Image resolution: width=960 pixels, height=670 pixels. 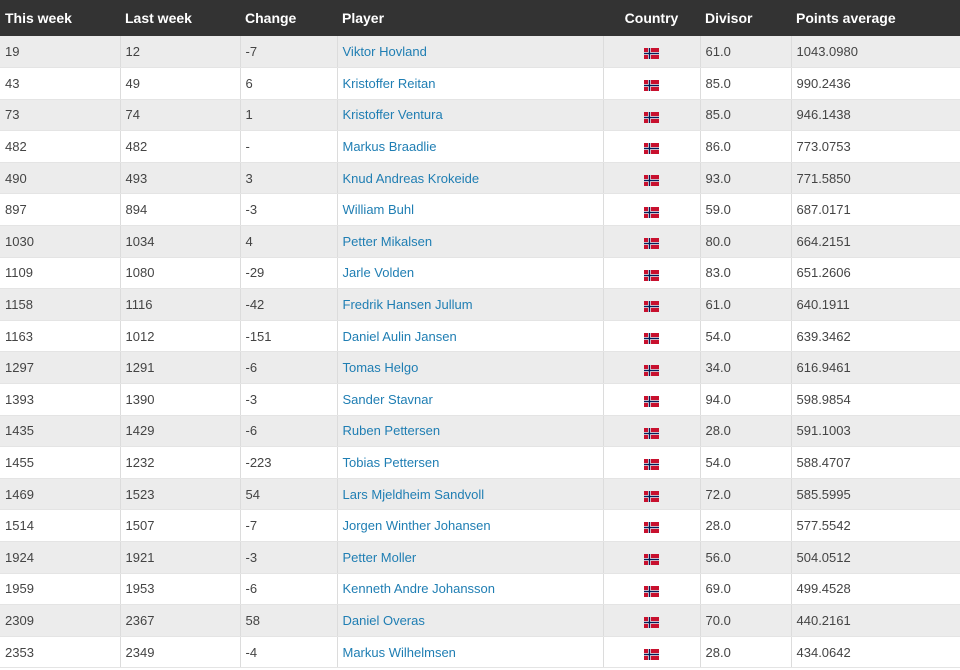 What do you see at coordinates (408, 304) in the screenshot?
I see `player-link: Fredrik Hansen Jullum` at bounding box center [408, 304].